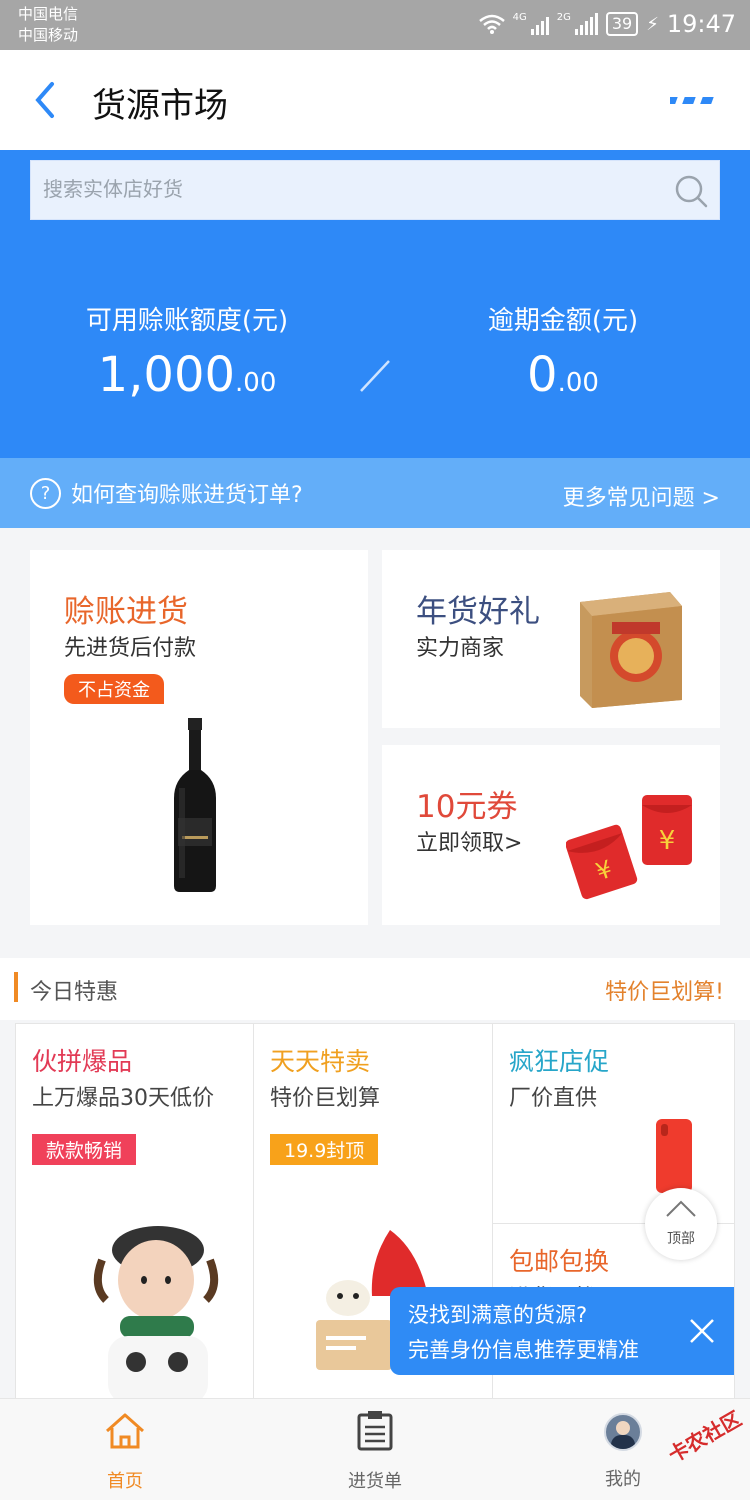 This screenshot has width=750, height=1500. What do you see at coordinates (551, 835) in the screenshot?
I see `coupon-card: 10元券 立即领取> ¥ ¥` at bounding box center [551, 835].